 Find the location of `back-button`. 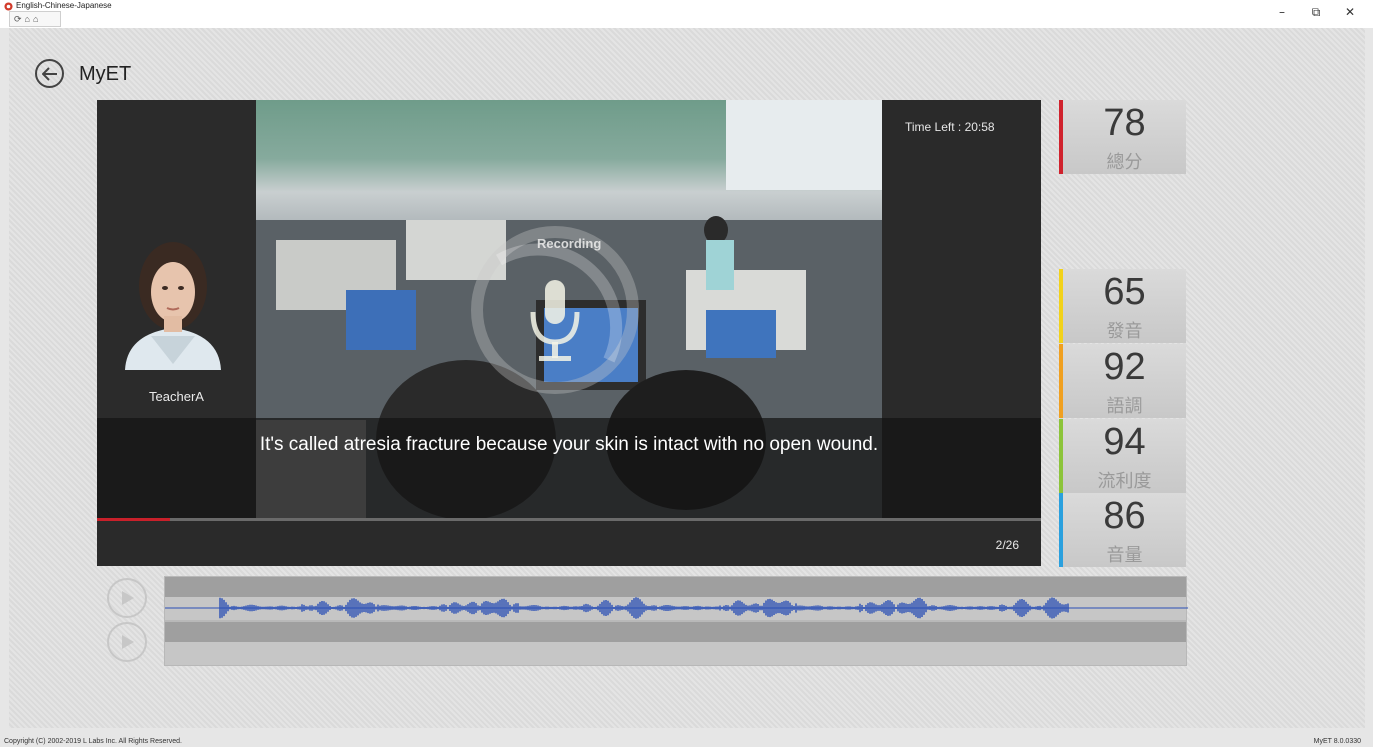

back-button is located at coordinates (49, 73).